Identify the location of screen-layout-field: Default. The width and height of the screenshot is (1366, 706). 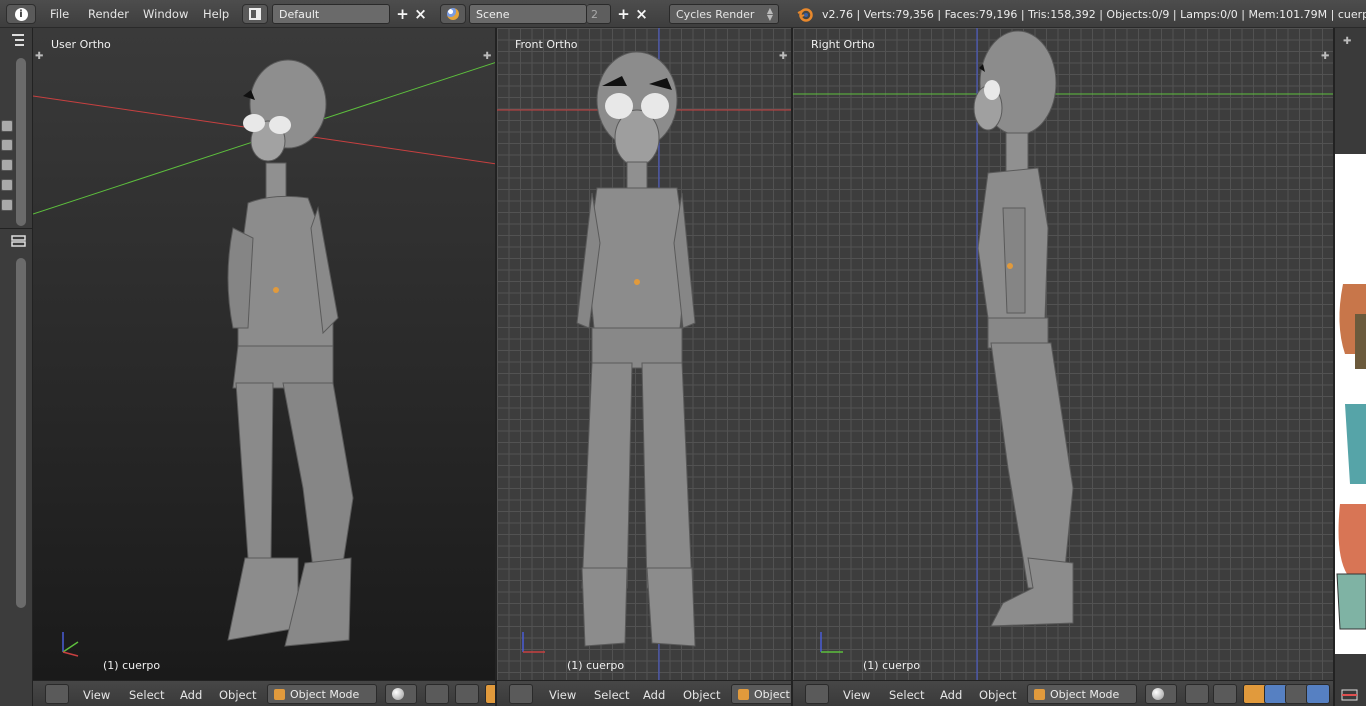
(331, 14).